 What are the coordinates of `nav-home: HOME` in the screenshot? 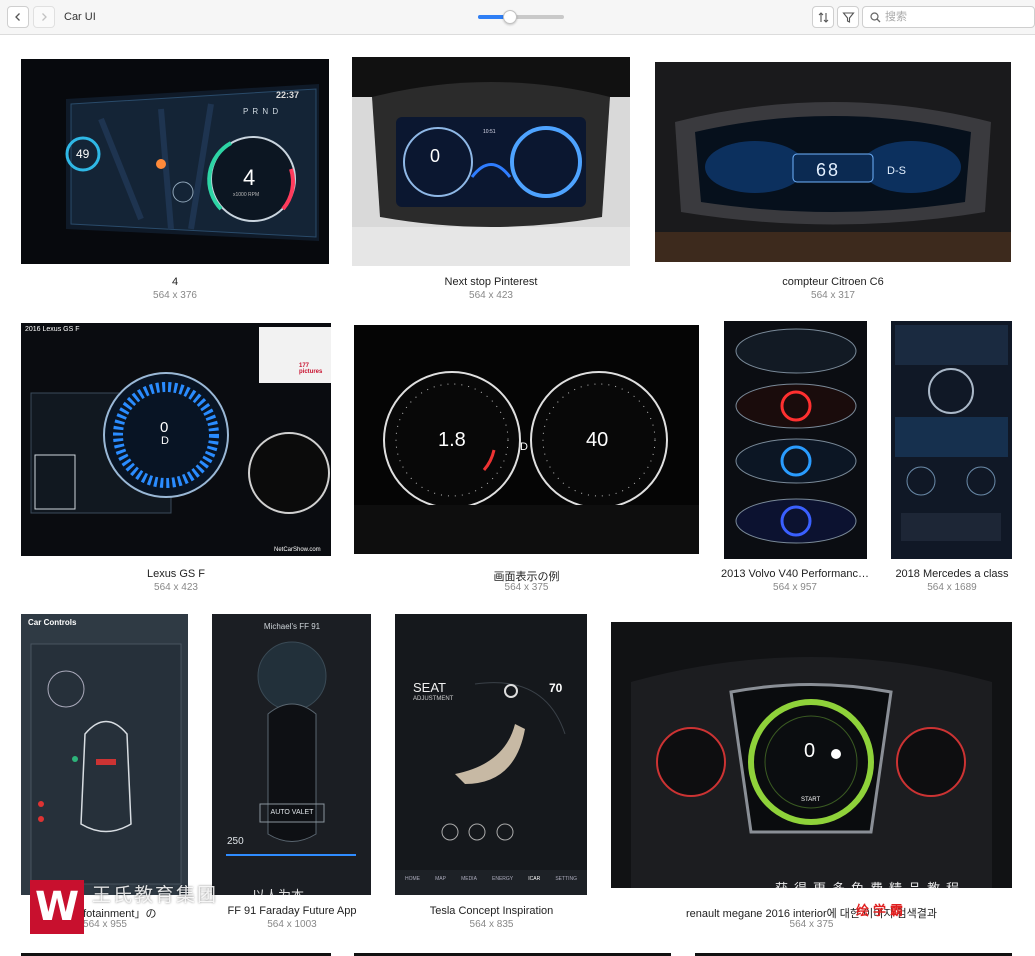 It's located at (412, 879).